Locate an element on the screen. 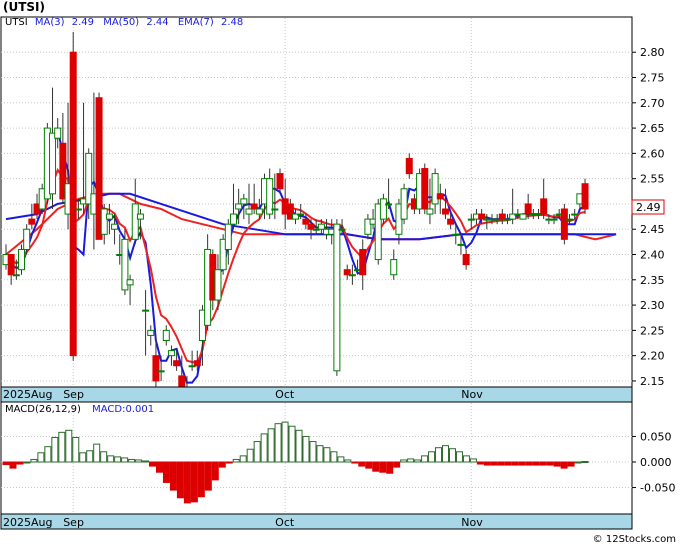 The image size is (680, 546). price-tick-label: 2.35 is located at coordinates (652, 280).